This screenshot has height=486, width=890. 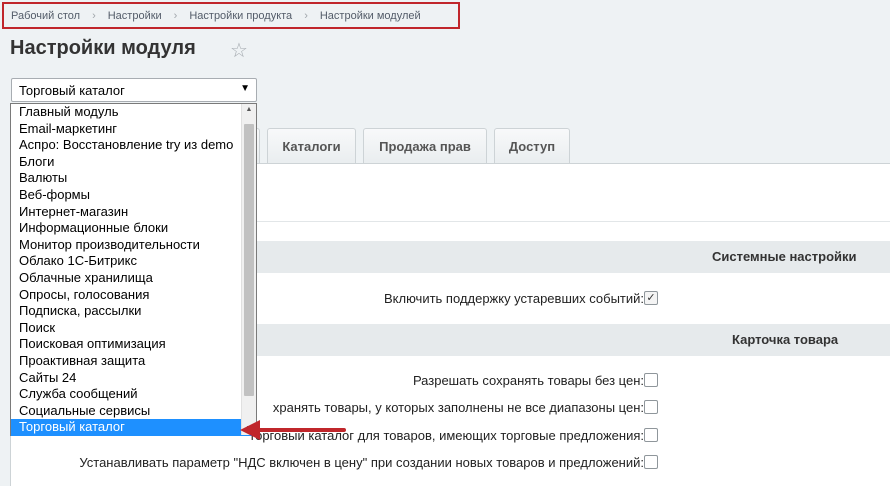 What do you see at coordinates (133, 228) in the screenshot?
I see `dropdown-option: Информационные блоки` at bounding box center [133, 228].